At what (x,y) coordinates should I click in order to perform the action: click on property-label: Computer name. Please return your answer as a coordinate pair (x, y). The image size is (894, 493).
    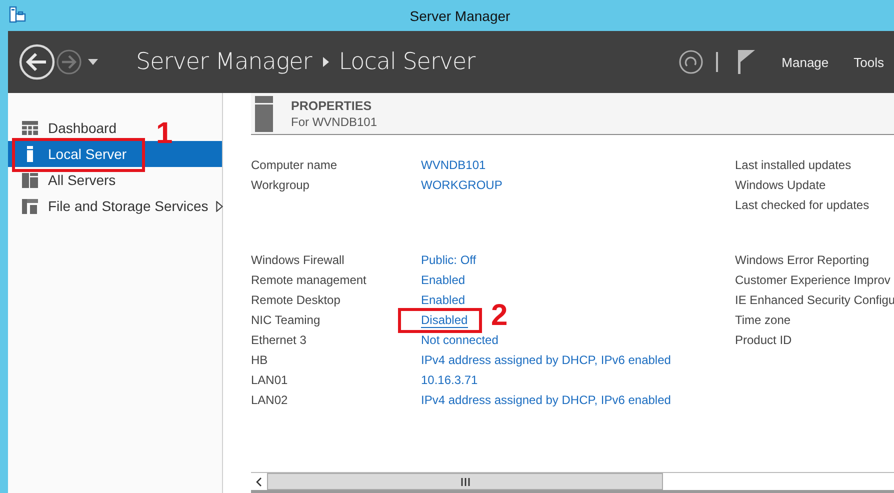
    Looking at the image, I should click on (294, 165).